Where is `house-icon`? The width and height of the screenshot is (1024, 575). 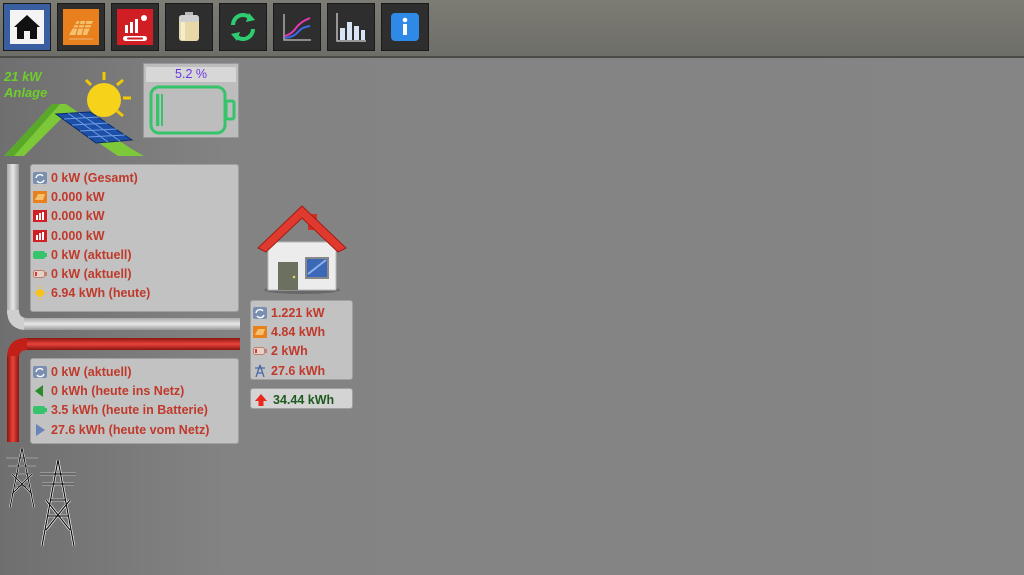
house-icon is located at coordinates (302, 249).